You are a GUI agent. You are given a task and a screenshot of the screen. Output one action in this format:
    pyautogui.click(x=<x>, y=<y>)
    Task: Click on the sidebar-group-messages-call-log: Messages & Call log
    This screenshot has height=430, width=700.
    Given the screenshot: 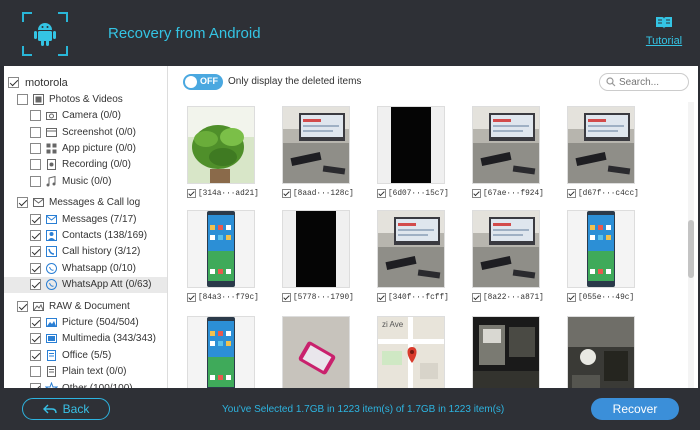 What is the action you would take?
    pyautogui.click(x=85, y=203)
    